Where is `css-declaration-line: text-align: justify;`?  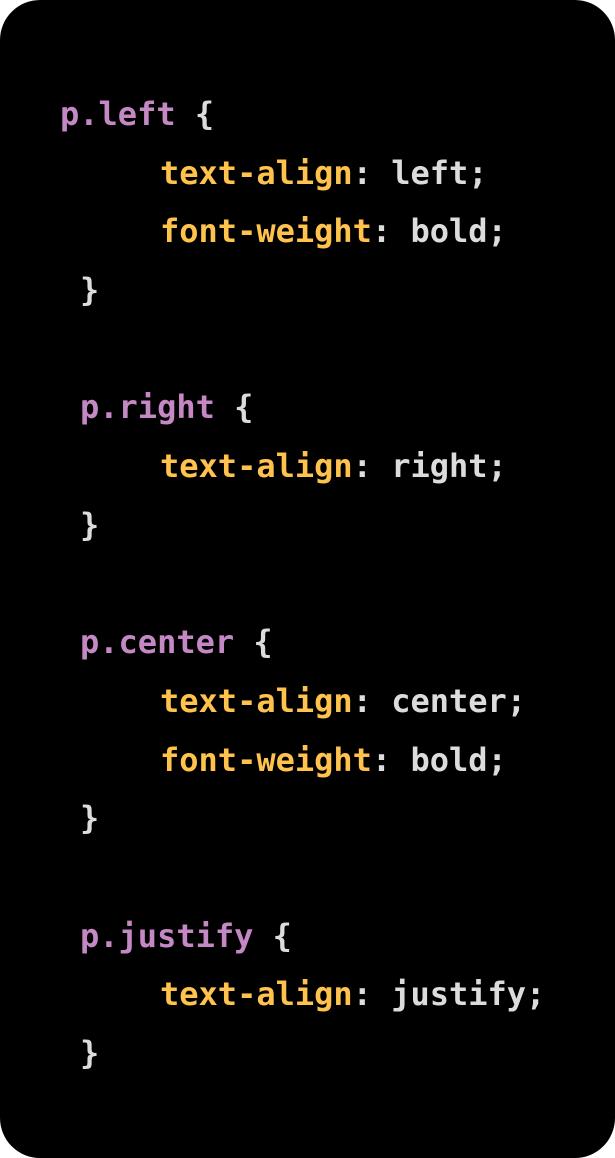
css-declaration-line: text-align: justify; is located at coordinates (307, 994).